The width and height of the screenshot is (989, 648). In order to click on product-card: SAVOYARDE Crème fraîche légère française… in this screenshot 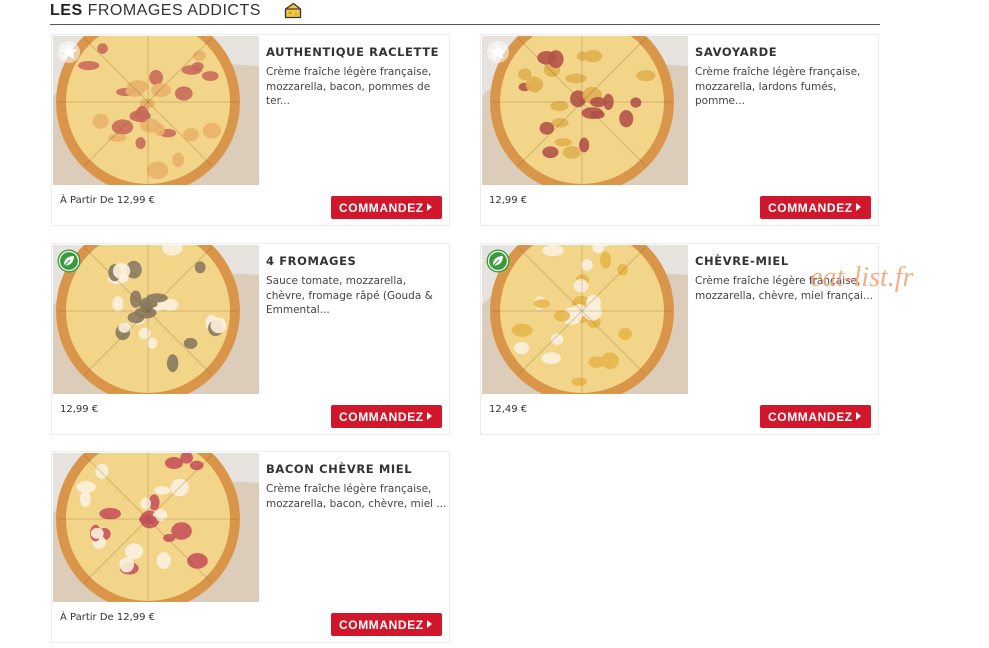, I will do `click(679, 130)`.